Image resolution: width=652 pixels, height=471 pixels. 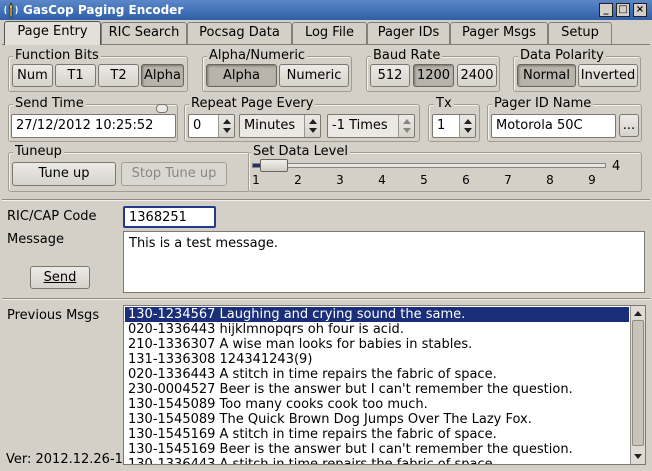 I want to click on tab-page-entry: Page Entry, so click(x=52, y=33).